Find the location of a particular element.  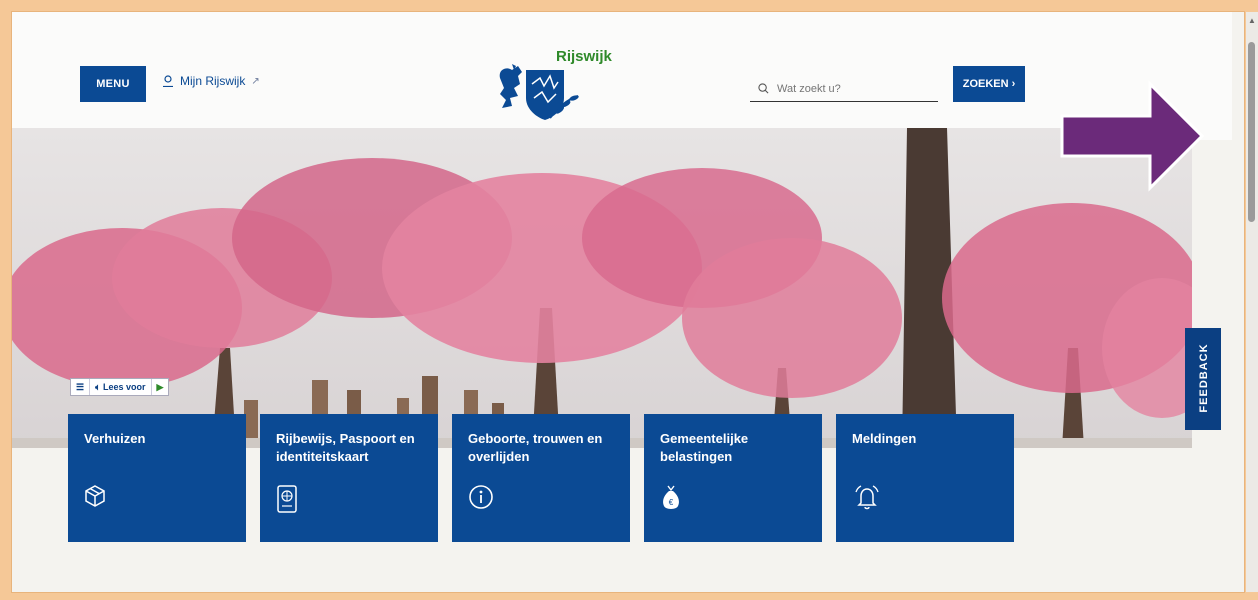

card-verhuizen: Verhuizen is located at coordinates (157, 478).